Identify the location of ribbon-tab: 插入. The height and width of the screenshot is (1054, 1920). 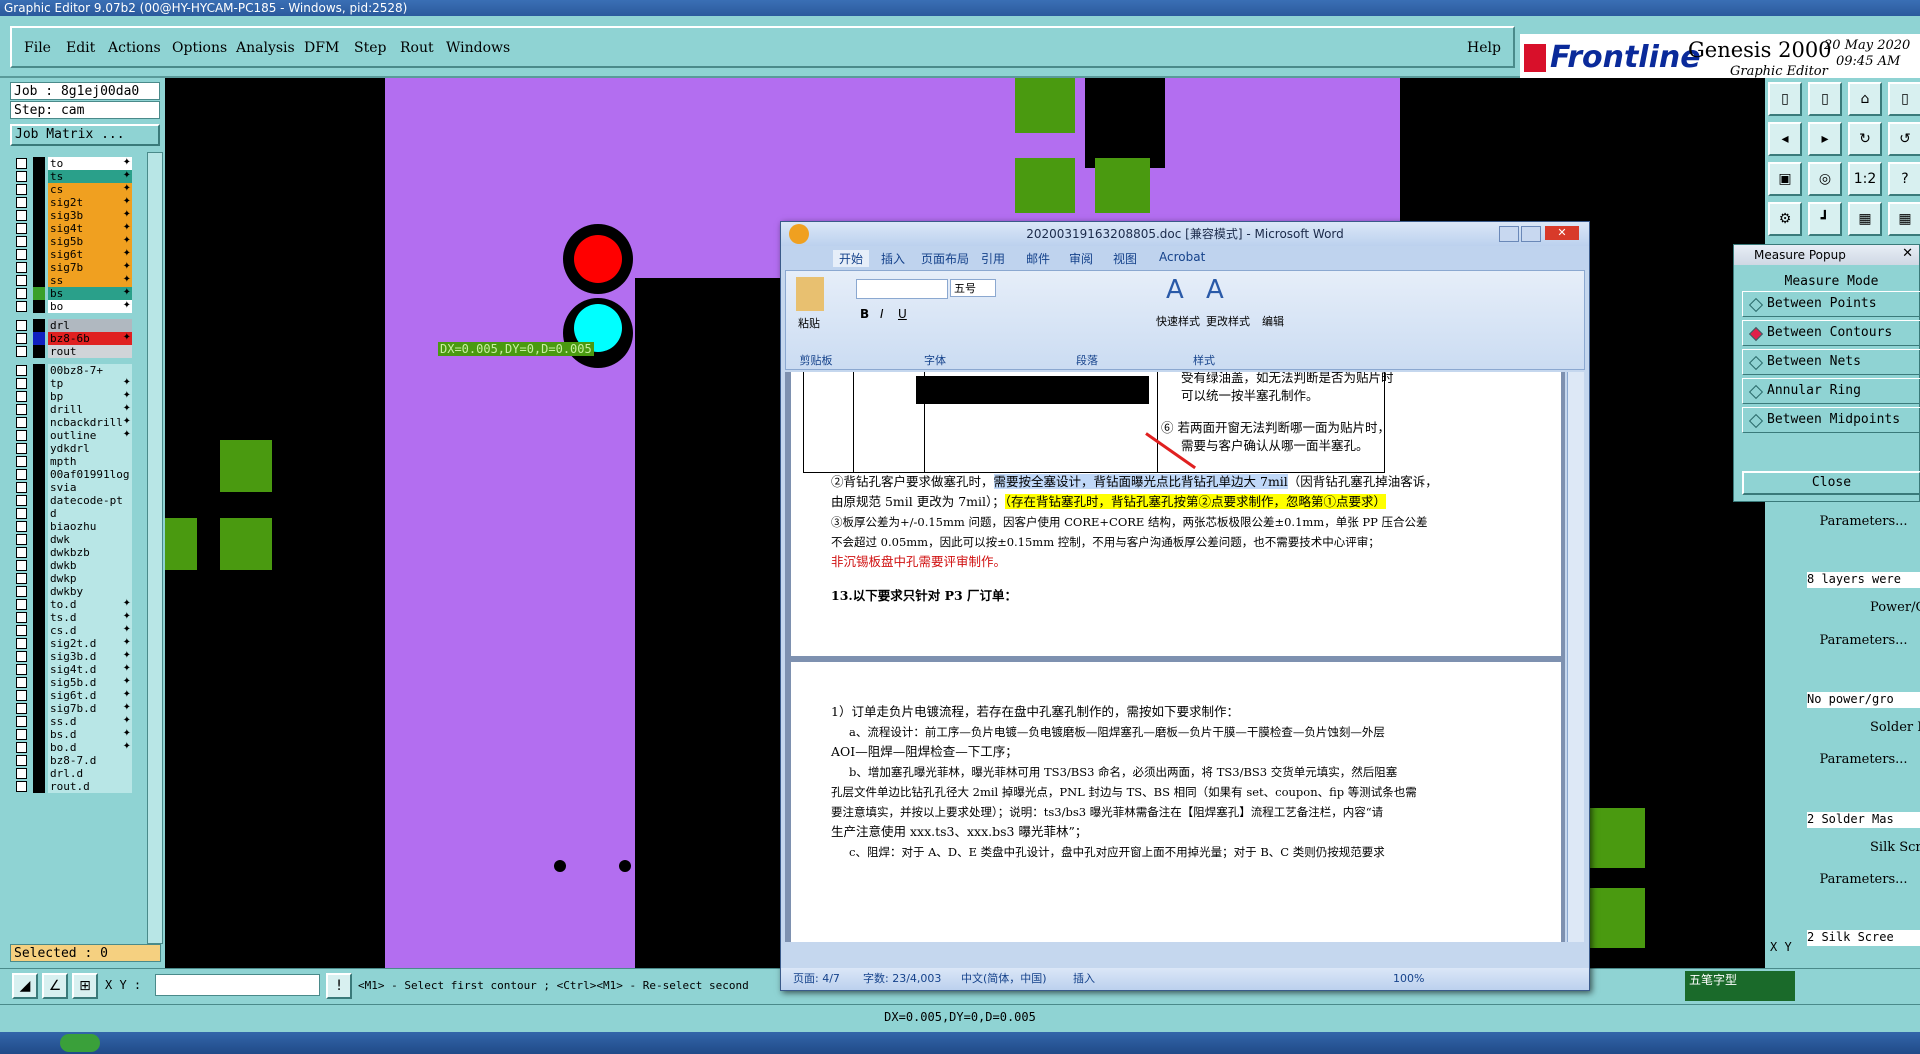
(893, 258).